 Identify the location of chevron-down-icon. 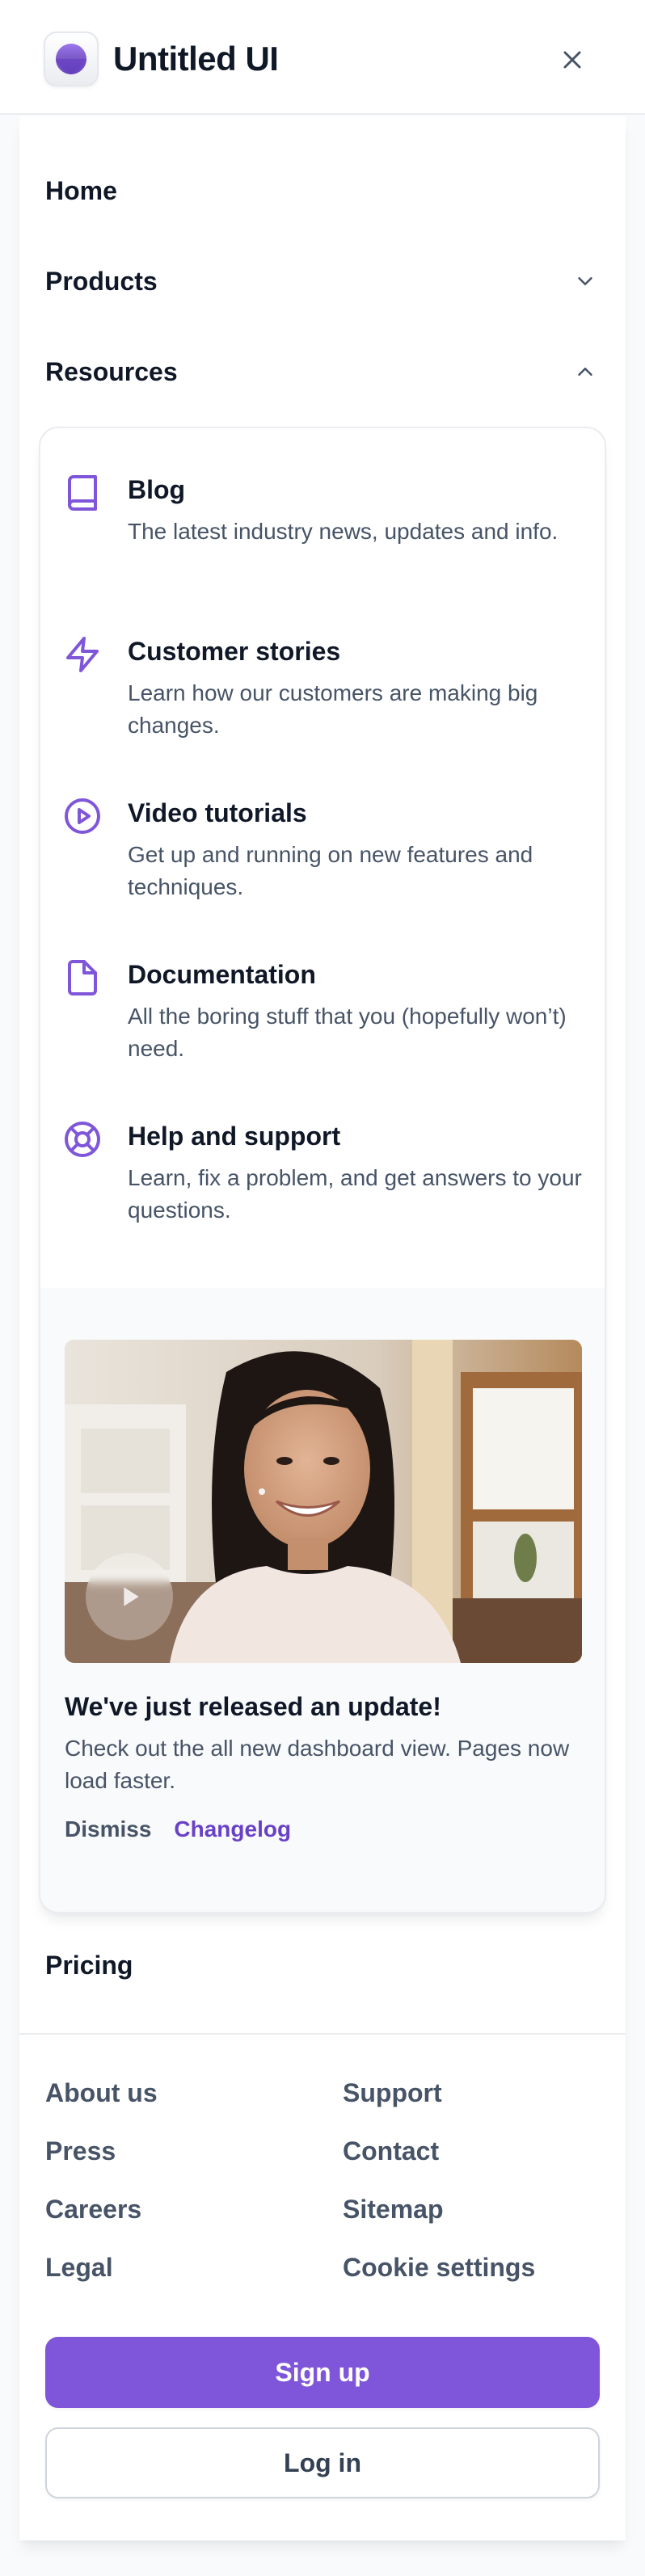
(585, 281).